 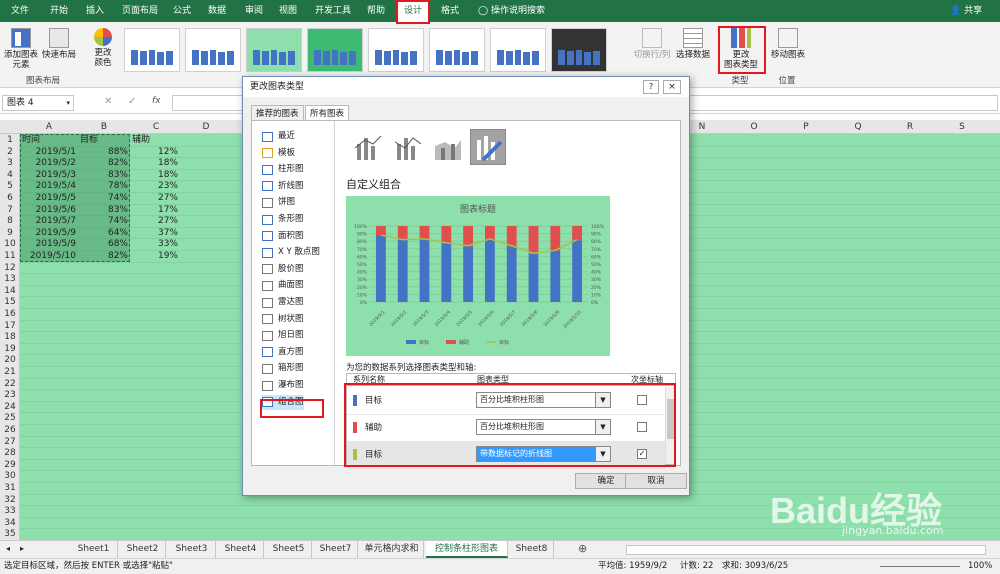 What do you see at coordinates (327, 113) in the screenshot?
I see `tab-all-charts: 所有图表` at bounding box center [327, 113].